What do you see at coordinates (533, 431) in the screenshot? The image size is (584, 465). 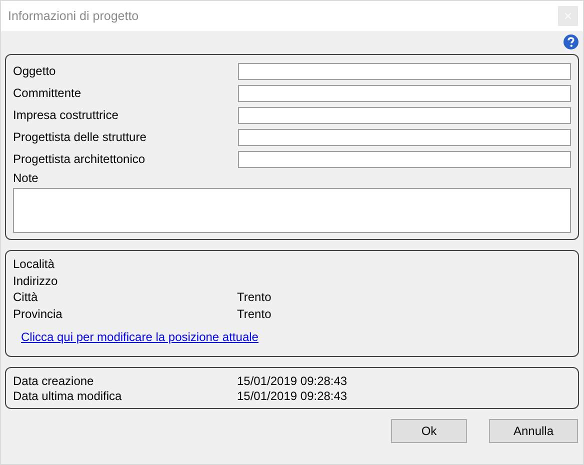 I see `cancel-button: Annulla` at bounding box center [533, 431].